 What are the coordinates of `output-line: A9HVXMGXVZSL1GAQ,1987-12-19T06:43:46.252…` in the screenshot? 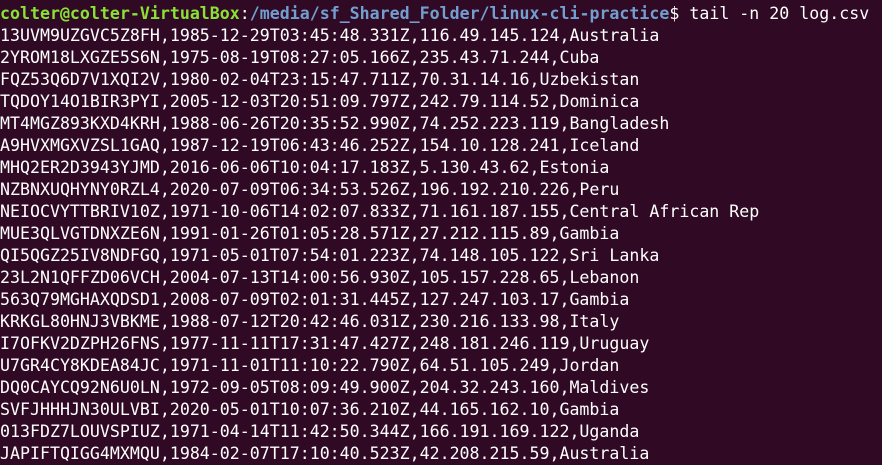 It's located at (320, 145).